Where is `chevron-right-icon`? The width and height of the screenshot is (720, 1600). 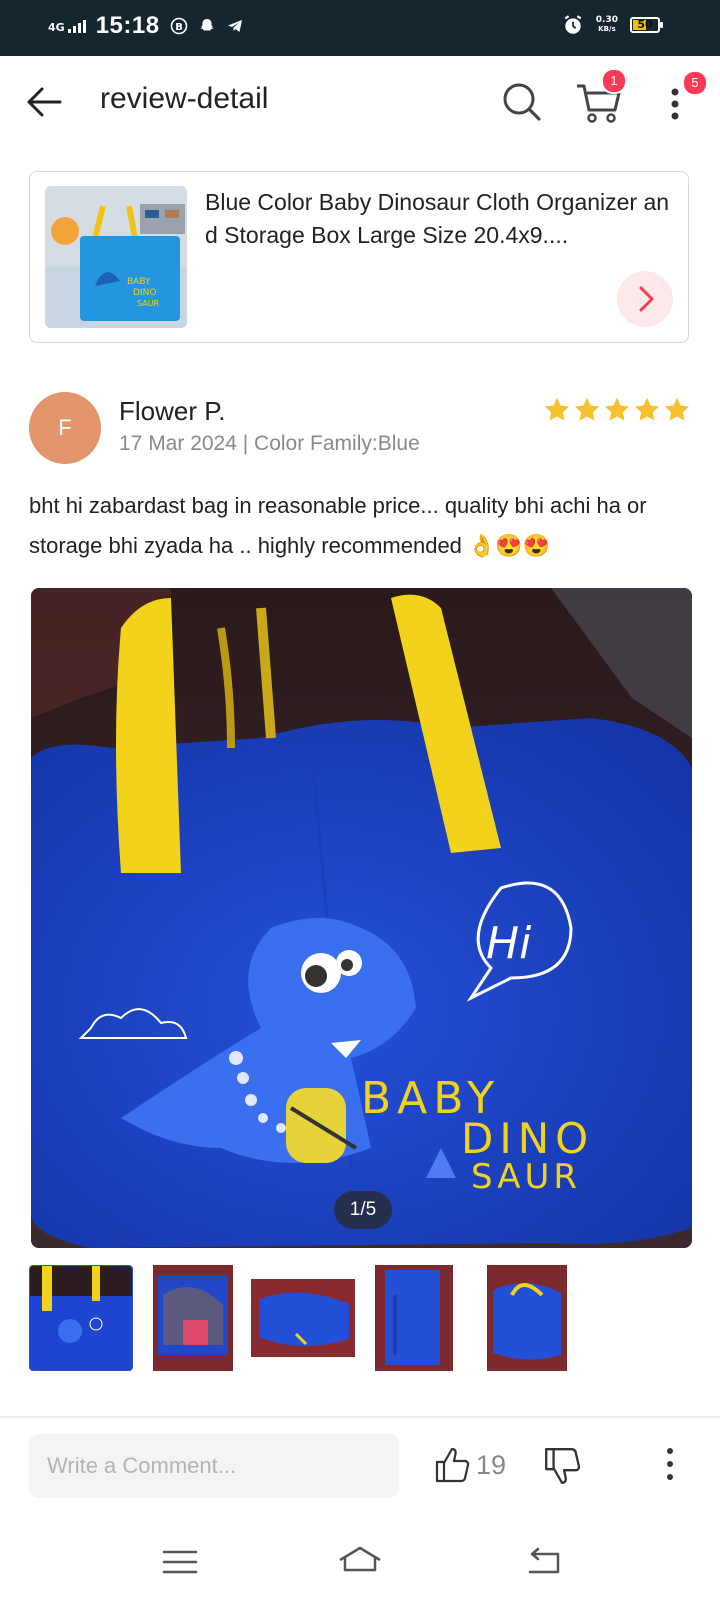
chevron-right-icon is located at coordinates (646, 299).